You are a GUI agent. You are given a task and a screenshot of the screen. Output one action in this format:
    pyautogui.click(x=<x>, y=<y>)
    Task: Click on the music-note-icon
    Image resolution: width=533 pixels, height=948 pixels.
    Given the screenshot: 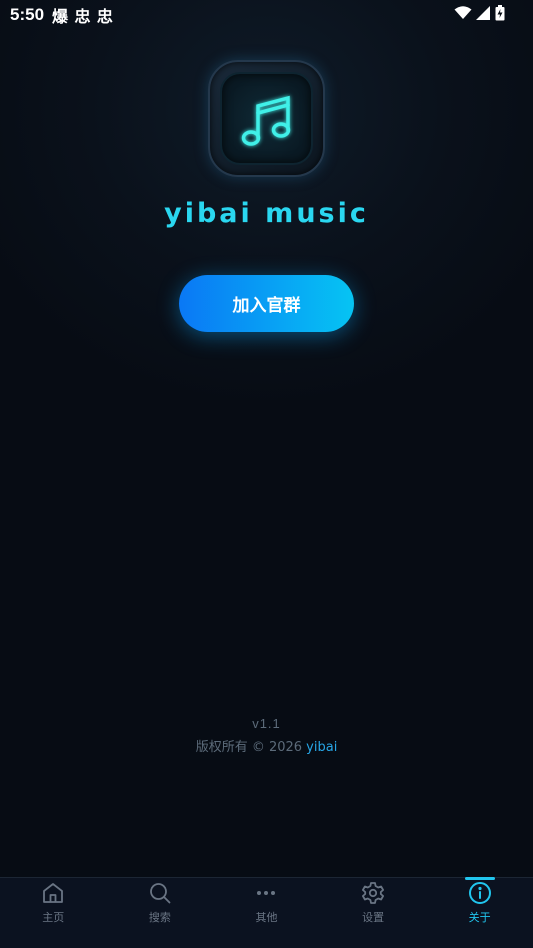 What is the action you would take?
    pyautogui.click(x=266, y=120)
    